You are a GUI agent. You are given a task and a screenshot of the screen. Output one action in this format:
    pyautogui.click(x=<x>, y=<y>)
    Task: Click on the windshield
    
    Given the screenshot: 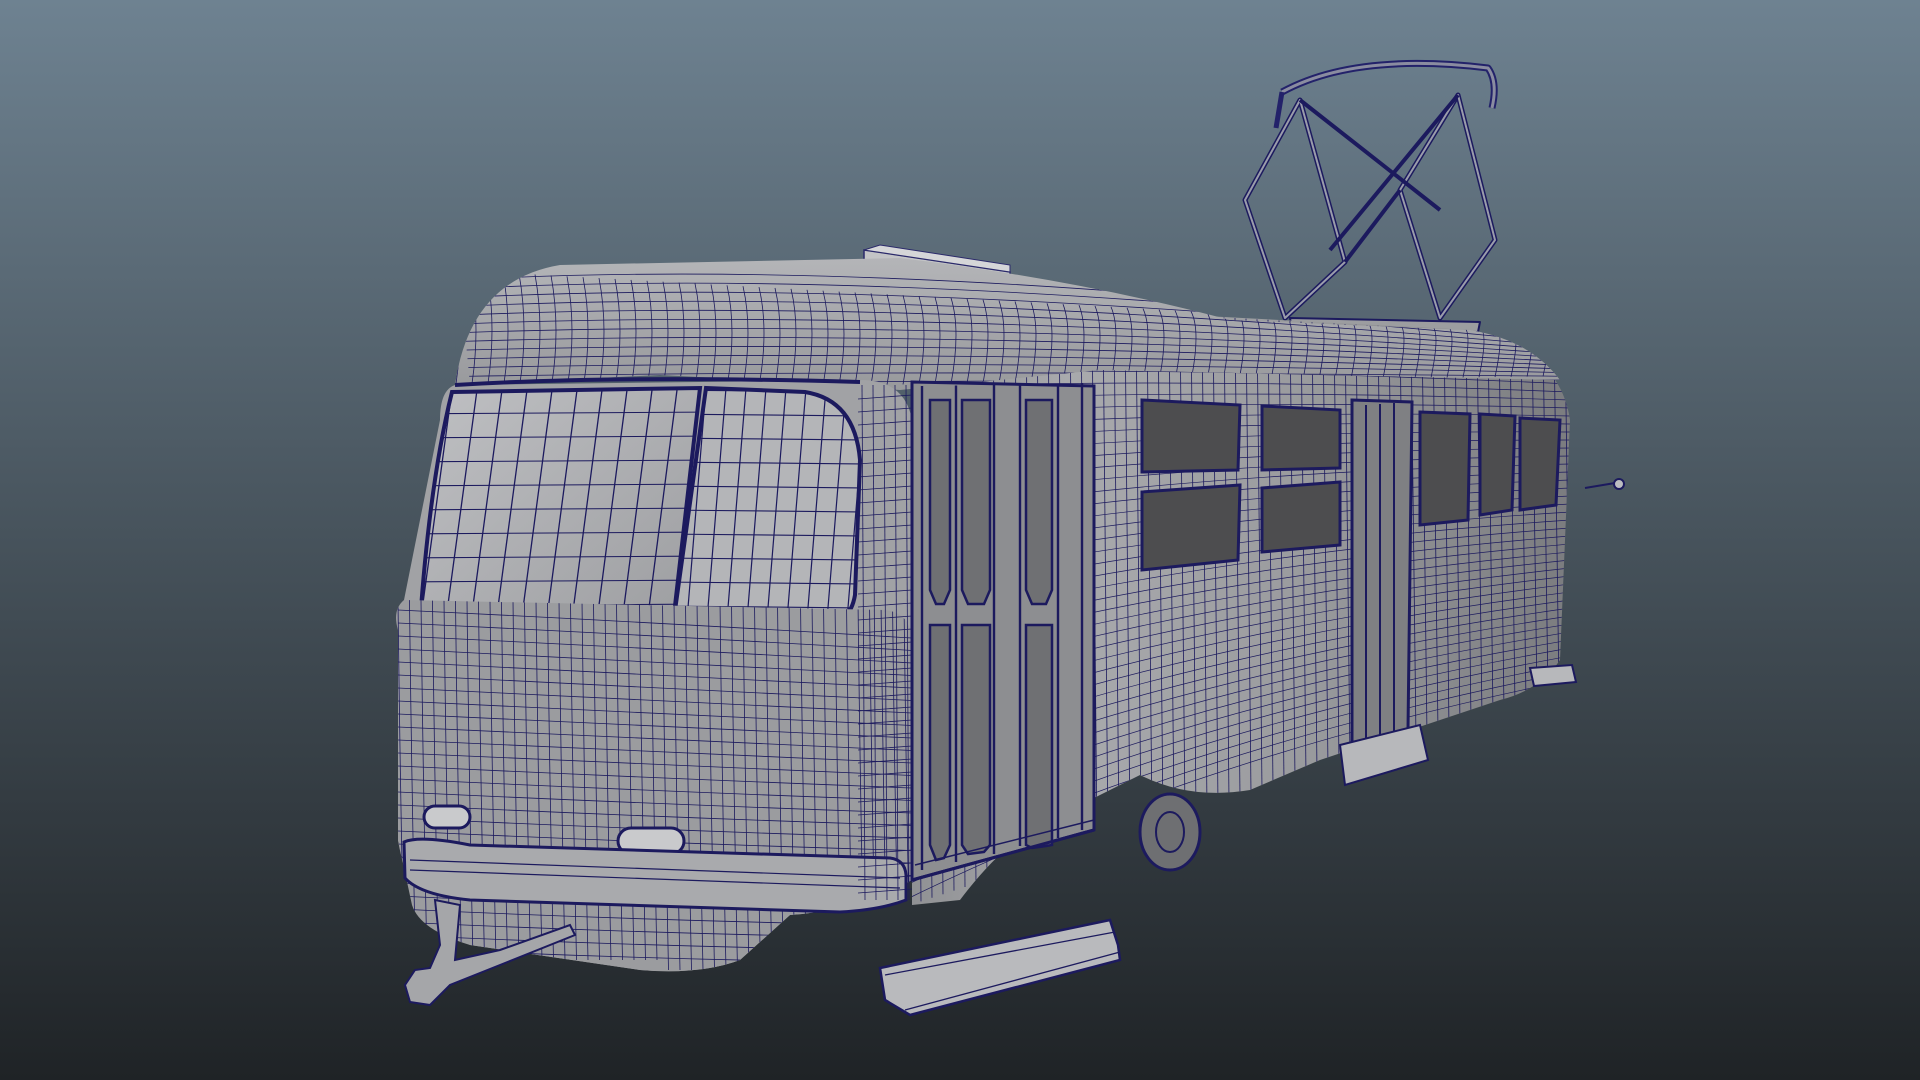 What is the action you would take?
    pyautogui.click(x=640, y=510)
    